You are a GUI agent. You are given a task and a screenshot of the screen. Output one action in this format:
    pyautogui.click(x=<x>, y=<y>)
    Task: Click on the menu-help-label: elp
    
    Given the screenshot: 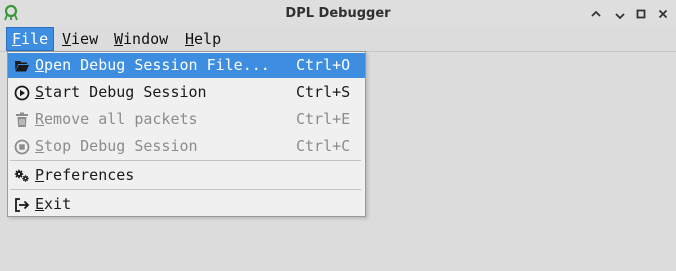 What is the action you would take?
    pyautogui.click(x=208, y=39)
    